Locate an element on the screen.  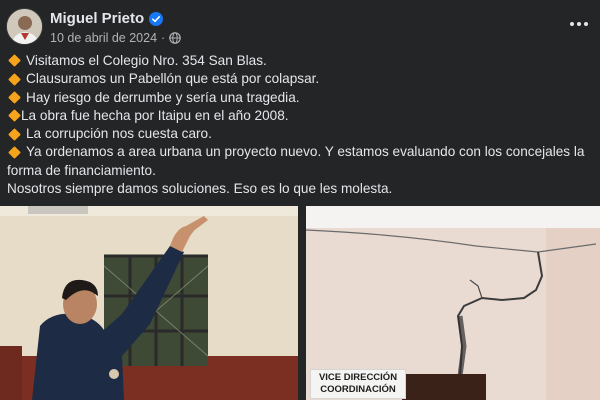
post-header: Miguel Prieto 10 de abril de 2024 · is located at coordinates (300, 26).